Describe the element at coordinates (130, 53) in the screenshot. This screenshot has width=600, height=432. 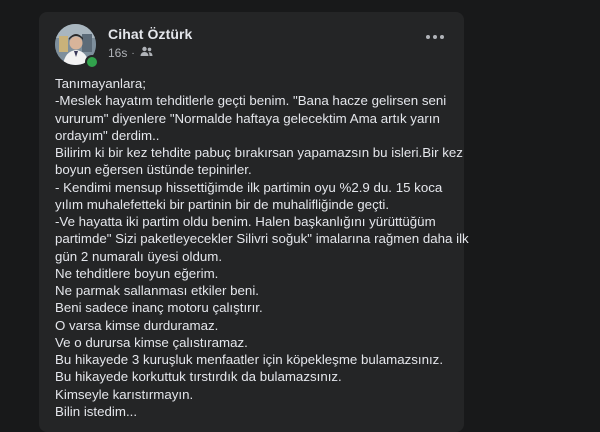
I see `post-meta: 16s ·` at that location.